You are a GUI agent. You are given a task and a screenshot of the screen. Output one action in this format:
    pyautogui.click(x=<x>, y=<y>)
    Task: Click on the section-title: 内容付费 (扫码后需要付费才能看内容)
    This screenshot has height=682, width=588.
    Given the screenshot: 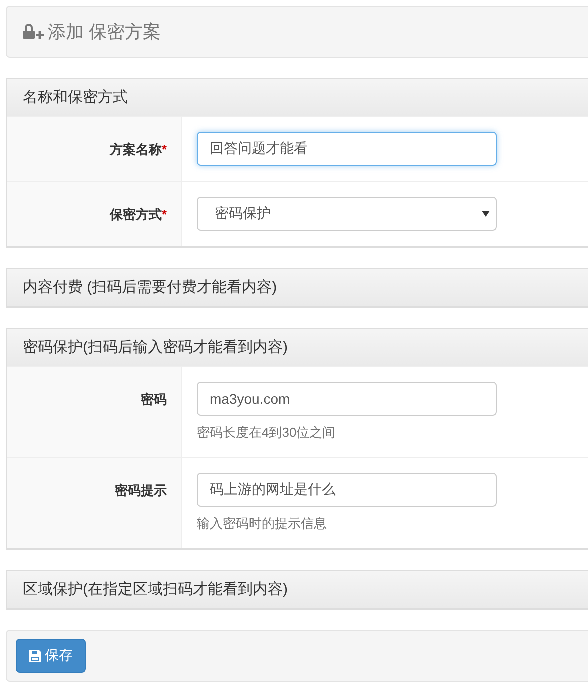 What is the action you would take?
    pyautogui.click(x=297, y=288)
    